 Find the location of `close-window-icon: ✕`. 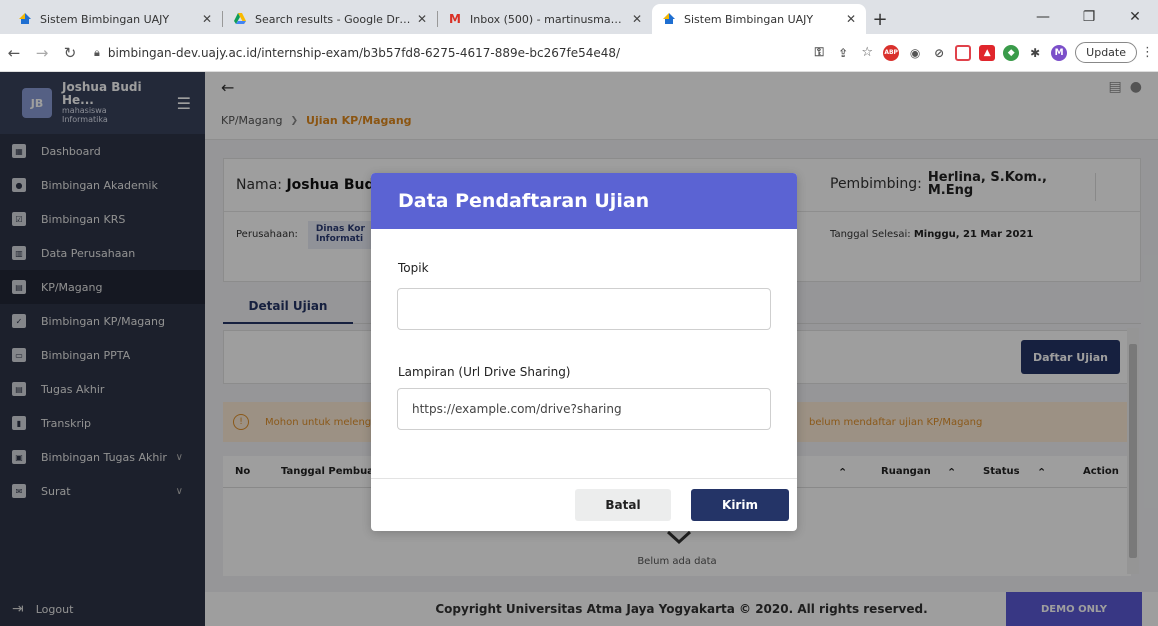

close-window-icon: ✕ is located at coordinates (1135, 17).